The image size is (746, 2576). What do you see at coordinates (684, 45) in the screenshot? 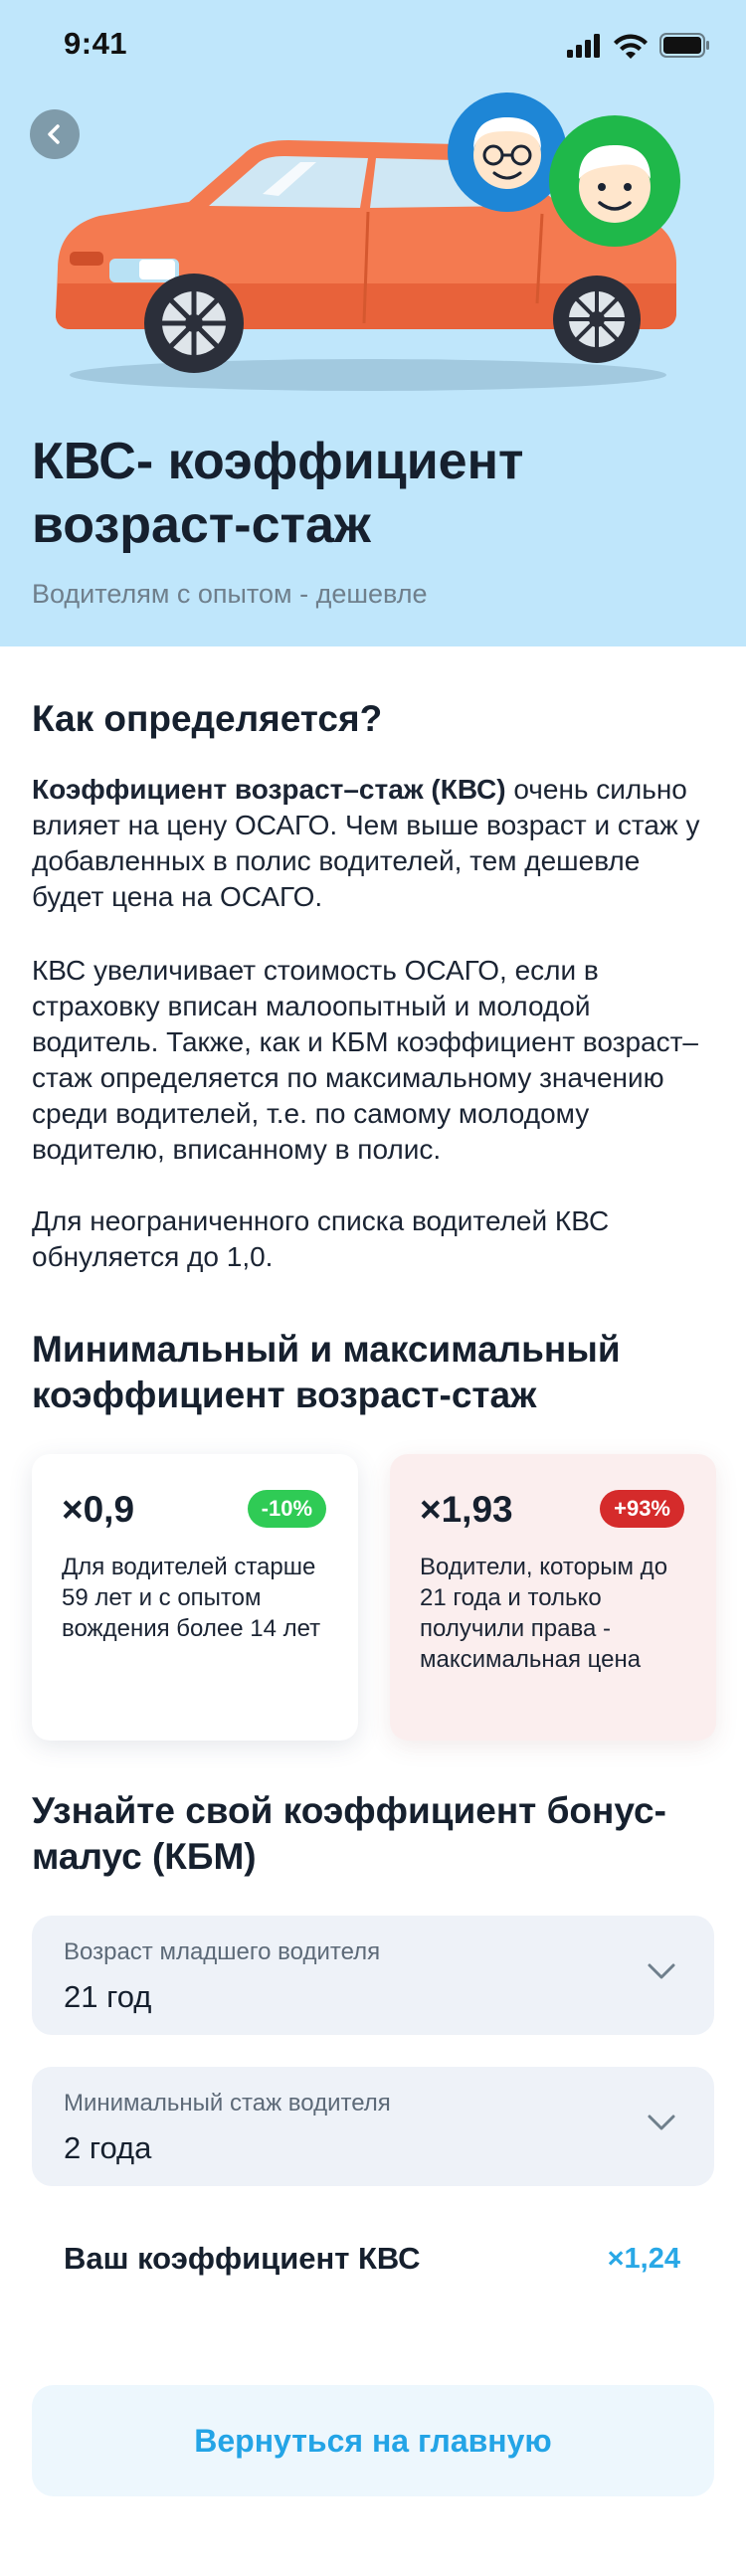
I see `battery-icon` at bounding box center [684, 45].